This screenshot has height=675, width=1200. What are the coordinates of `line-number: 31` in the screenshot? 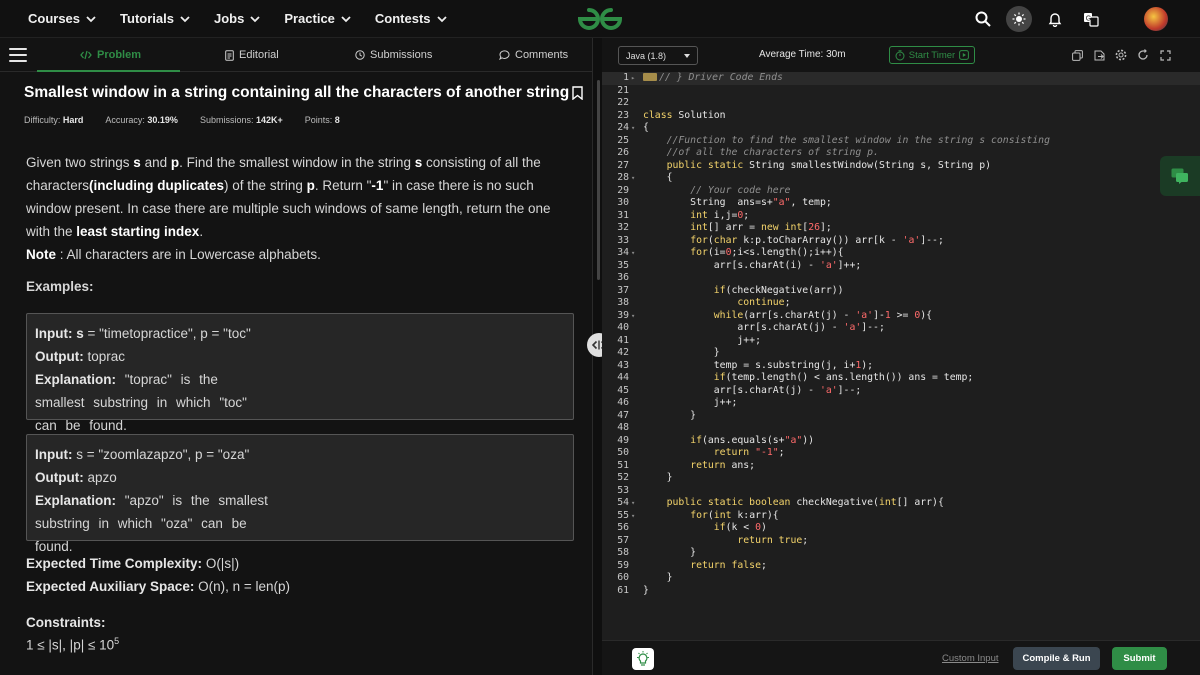 It's located at (623, 215).